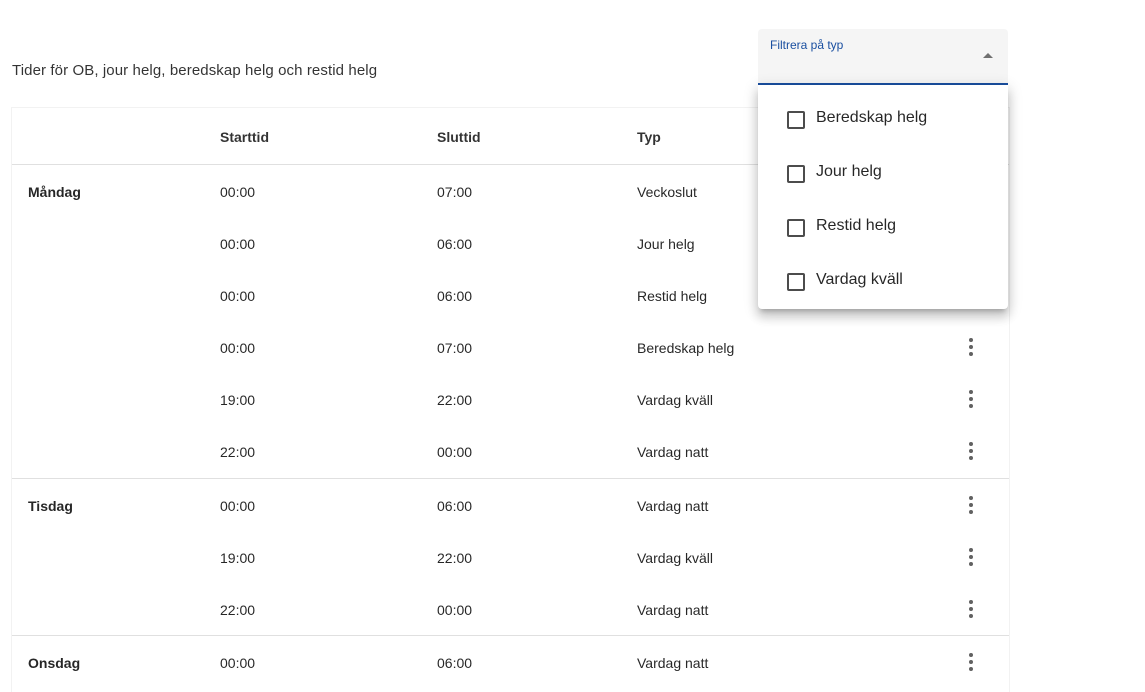 The height and width of the screenshot is (692, 1145). What do you see at coordinates (856, 225) in the screenshot?
I see `option-label: Restid helg` at bounding box center [856, 225].